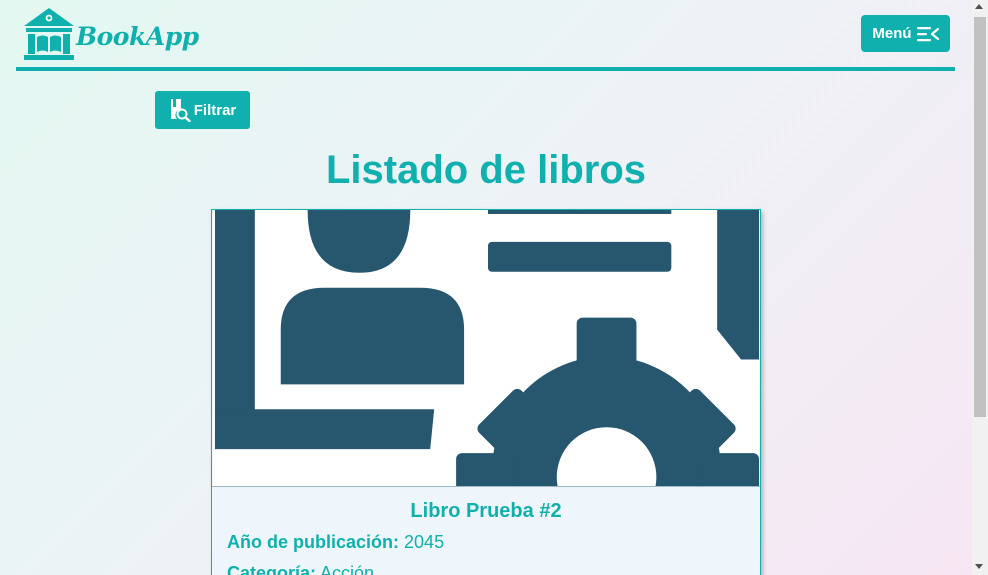 Image resolution: width=988 pixels, height=575 pixels. I want to click on library-building-icon, so click(49, 34).